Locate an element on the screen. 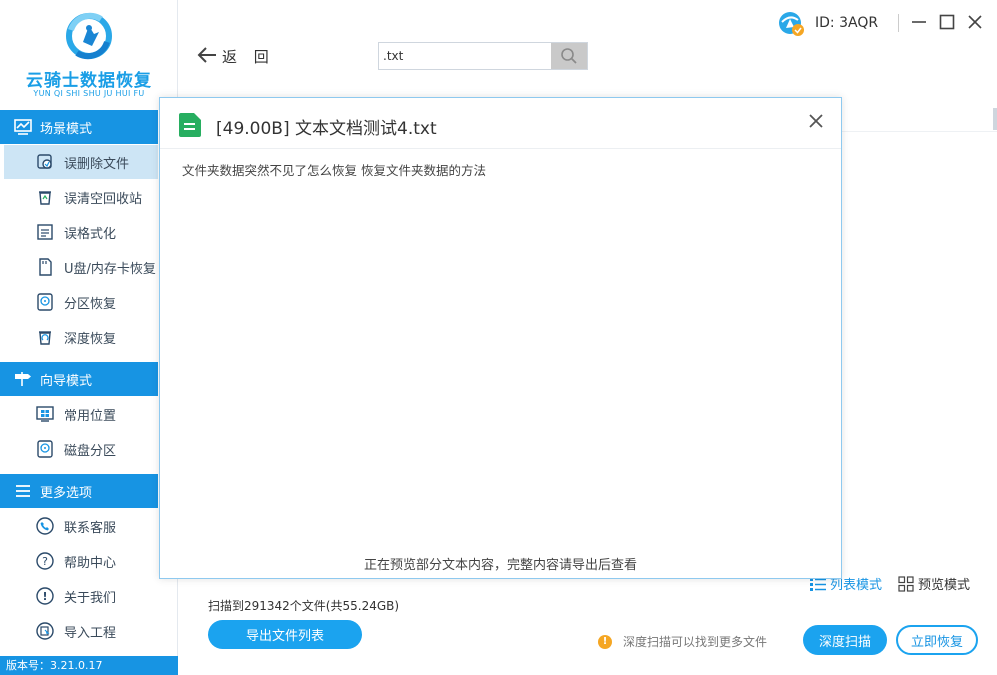 This screenshot has height=675, width=997. user-avatar-icon is located at coordinates (791, 24).